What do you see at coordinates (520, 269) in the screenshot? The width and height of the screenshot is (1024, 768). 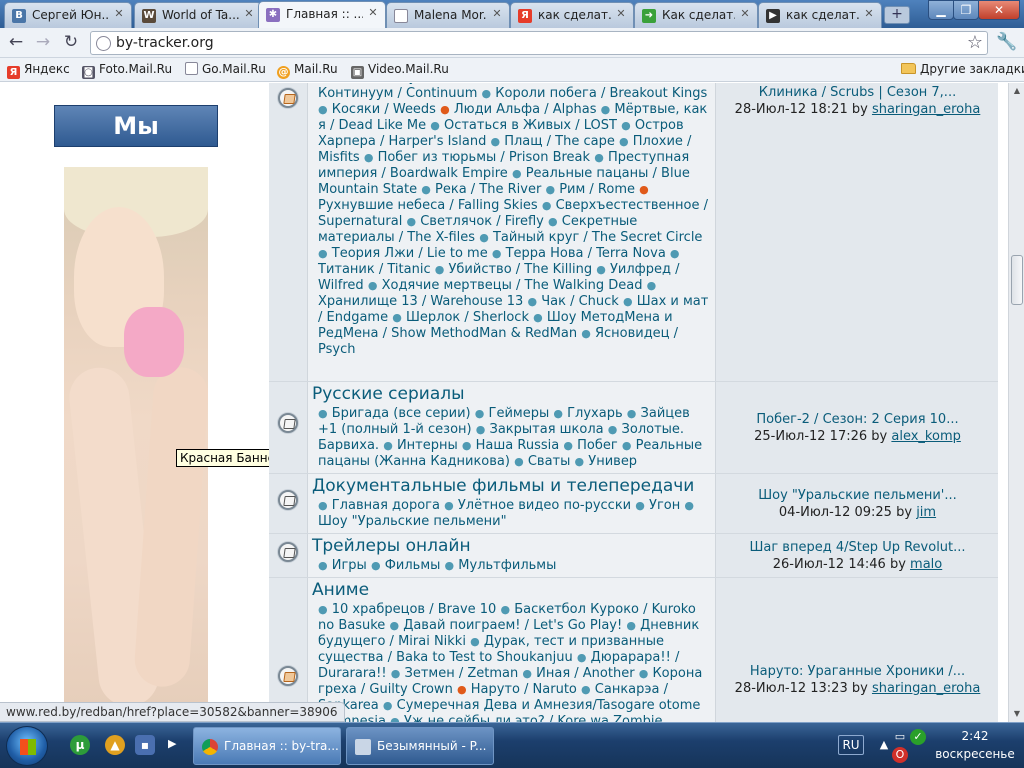 I see `subforum-link: Убийство / The Killing` at bounding box center [520, 269].